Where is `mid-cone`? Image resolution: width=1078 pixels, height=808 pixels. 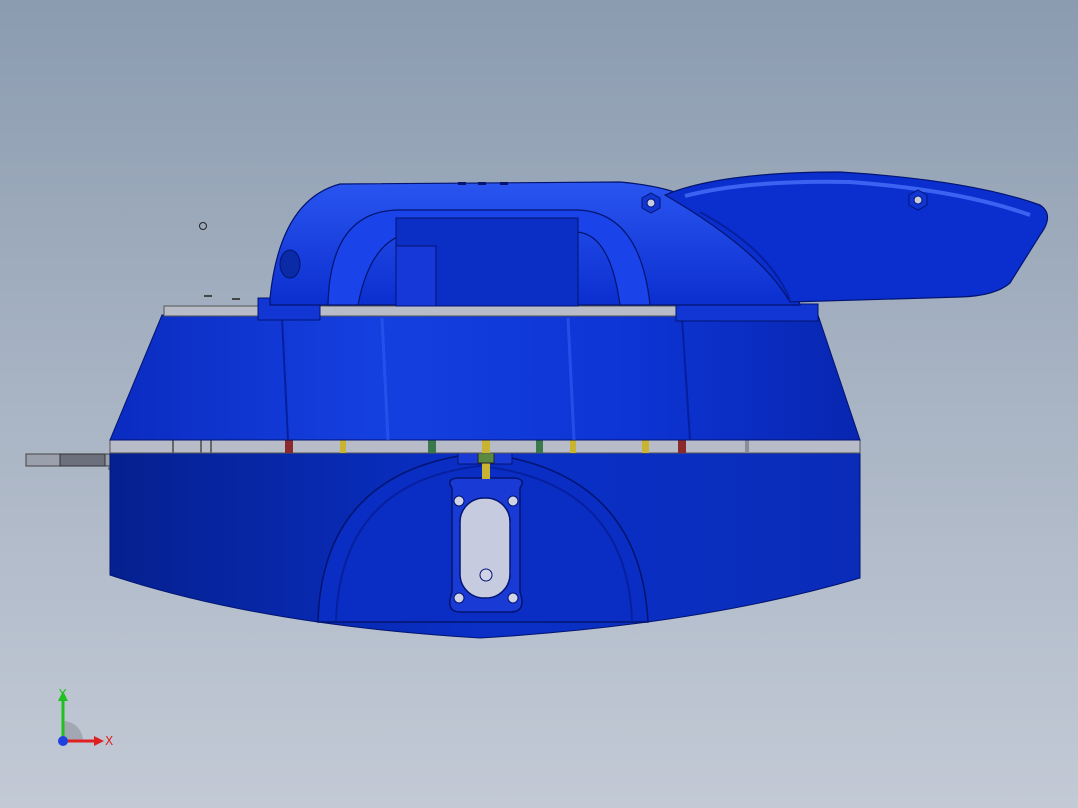
mid-cone is located at coordinates (485, 377).